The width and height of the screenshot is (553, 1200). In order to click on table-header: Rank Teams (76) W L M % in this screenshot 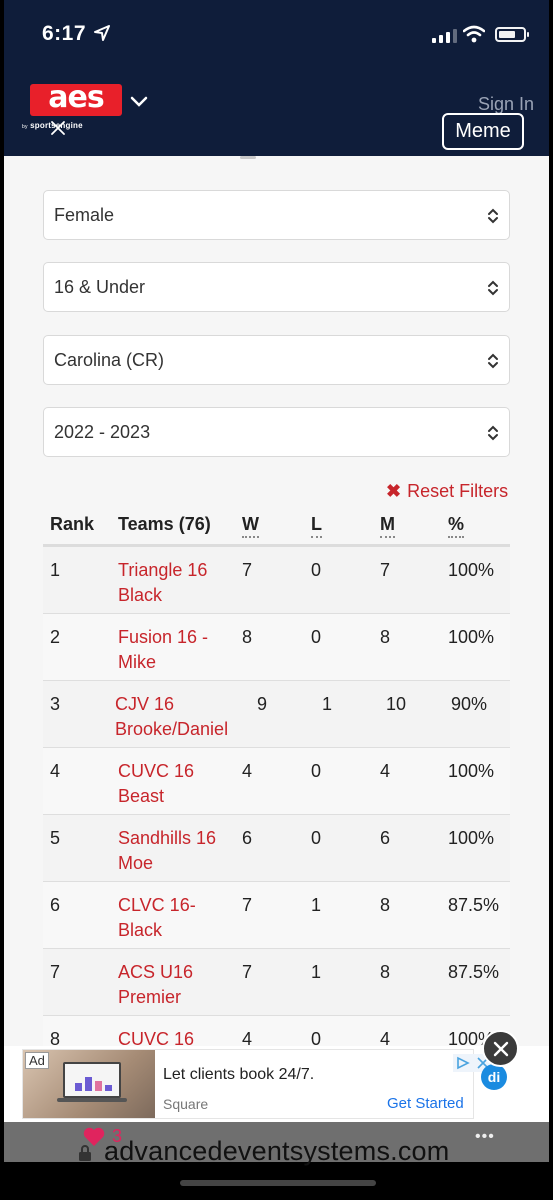, I will do `click(276, 529)`.